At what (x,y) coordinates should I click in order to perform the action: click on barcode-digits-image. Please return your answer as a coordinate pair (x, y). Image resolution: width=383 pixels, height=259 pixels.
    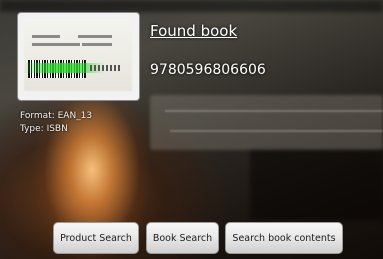
    Looking at the image, I should click on (105, 68).